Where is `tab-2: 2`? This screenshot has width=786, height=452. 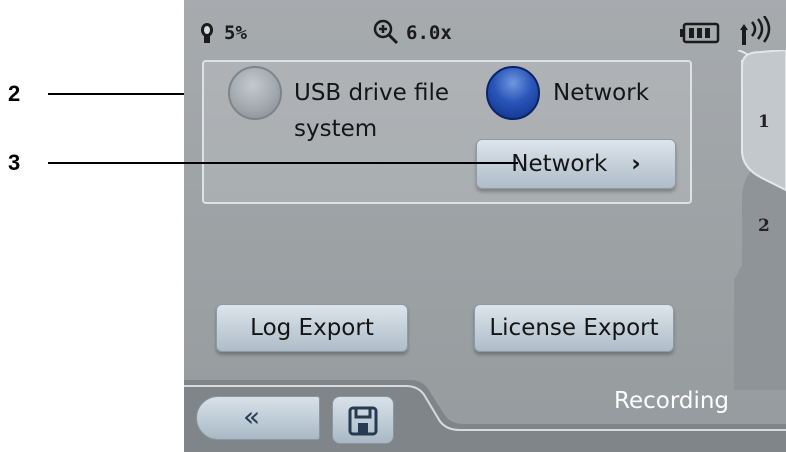
tab-2: 2 is located at coordinates (764, 226).